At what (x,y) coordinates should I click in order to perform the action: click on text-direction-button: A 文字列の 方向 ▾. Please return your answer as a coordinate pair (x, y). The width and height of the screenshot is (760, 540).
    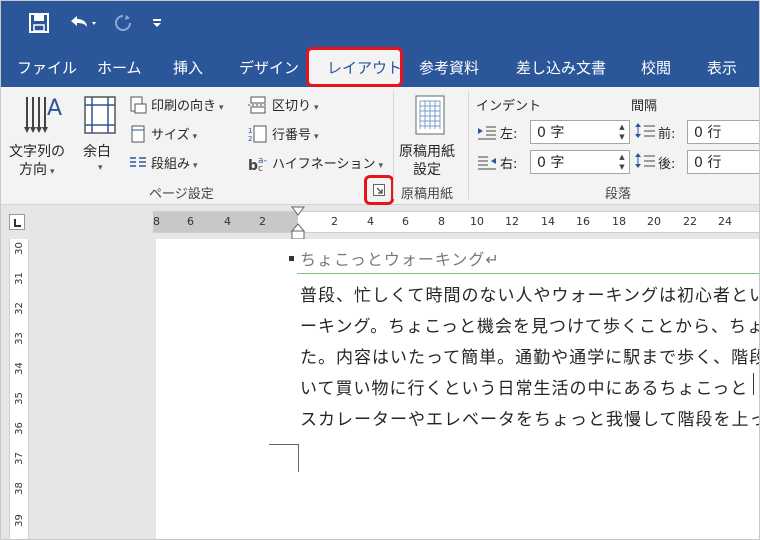
    Looking at the image, I should click on (38, 135).